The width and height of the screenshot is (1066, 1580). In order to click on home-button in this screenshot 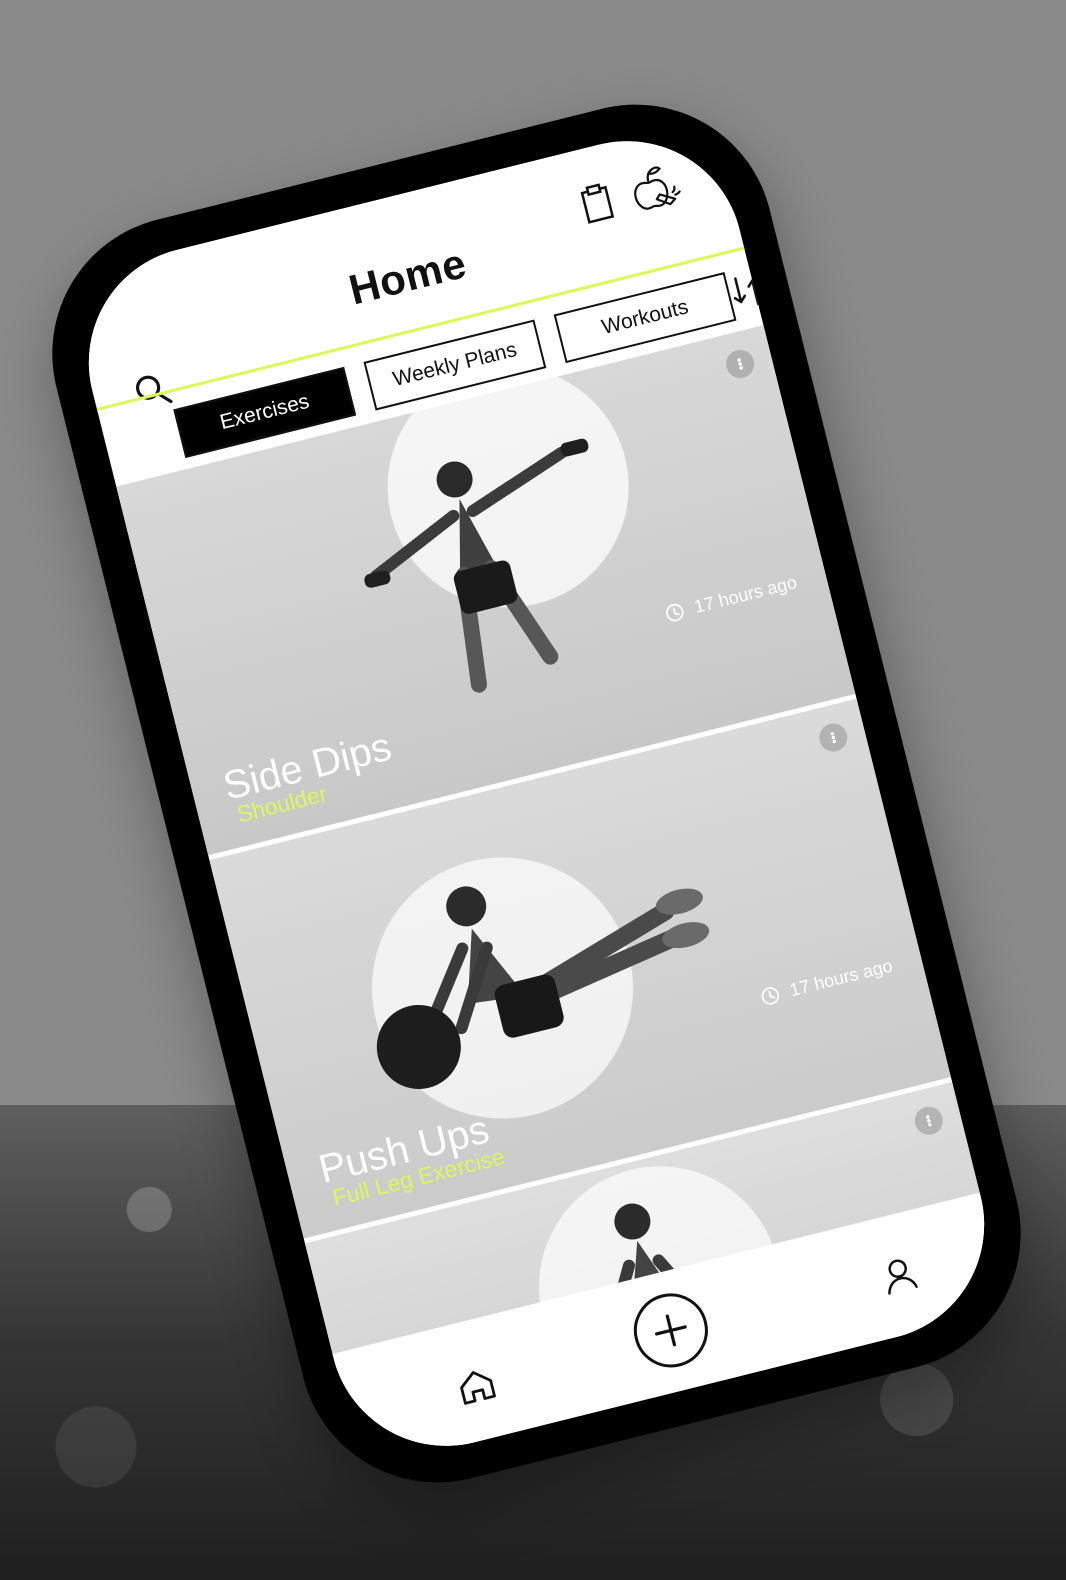, I will do `click(476, 1385)`.